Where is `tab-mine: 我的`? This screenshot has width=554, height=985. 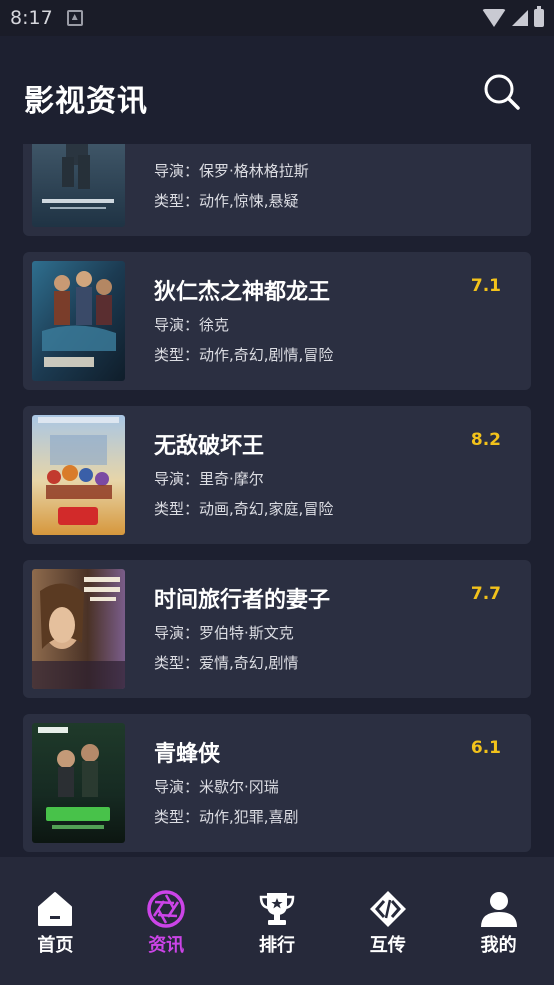 tab-mine: 我的 is located at coordinates (498, 921).